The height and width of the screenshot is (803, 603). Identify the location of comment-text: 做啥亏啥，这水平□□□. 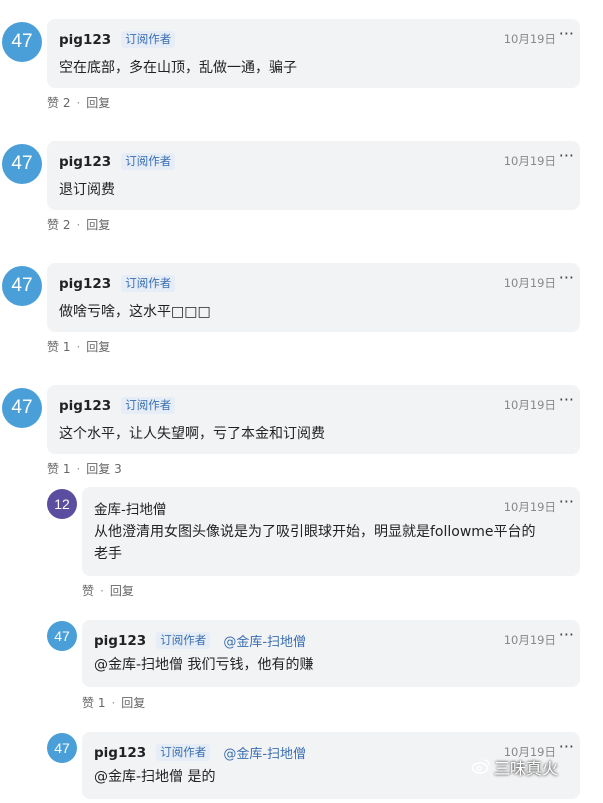
(135, 312).